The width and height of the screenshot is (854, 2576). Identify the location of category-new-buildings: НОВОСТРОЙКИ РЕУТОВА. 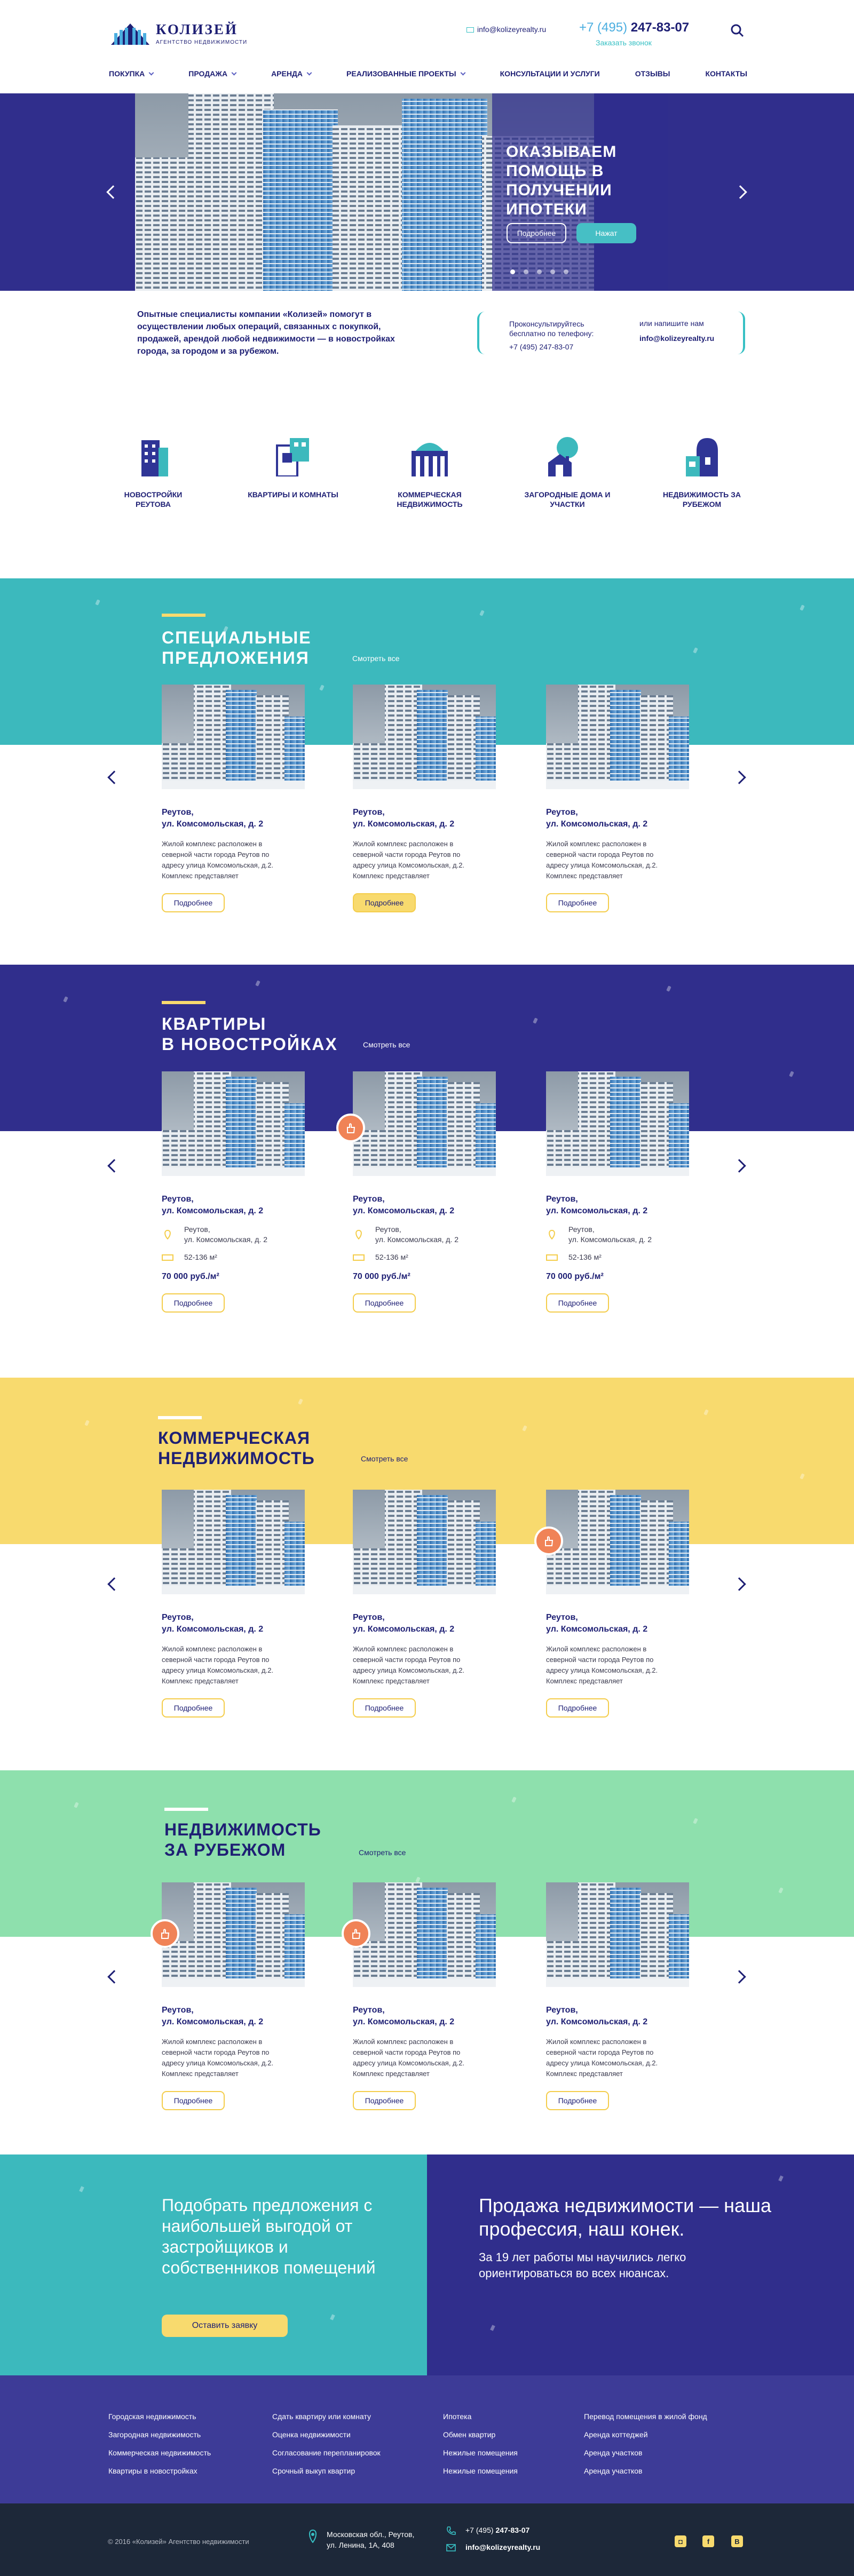
(153, 472).